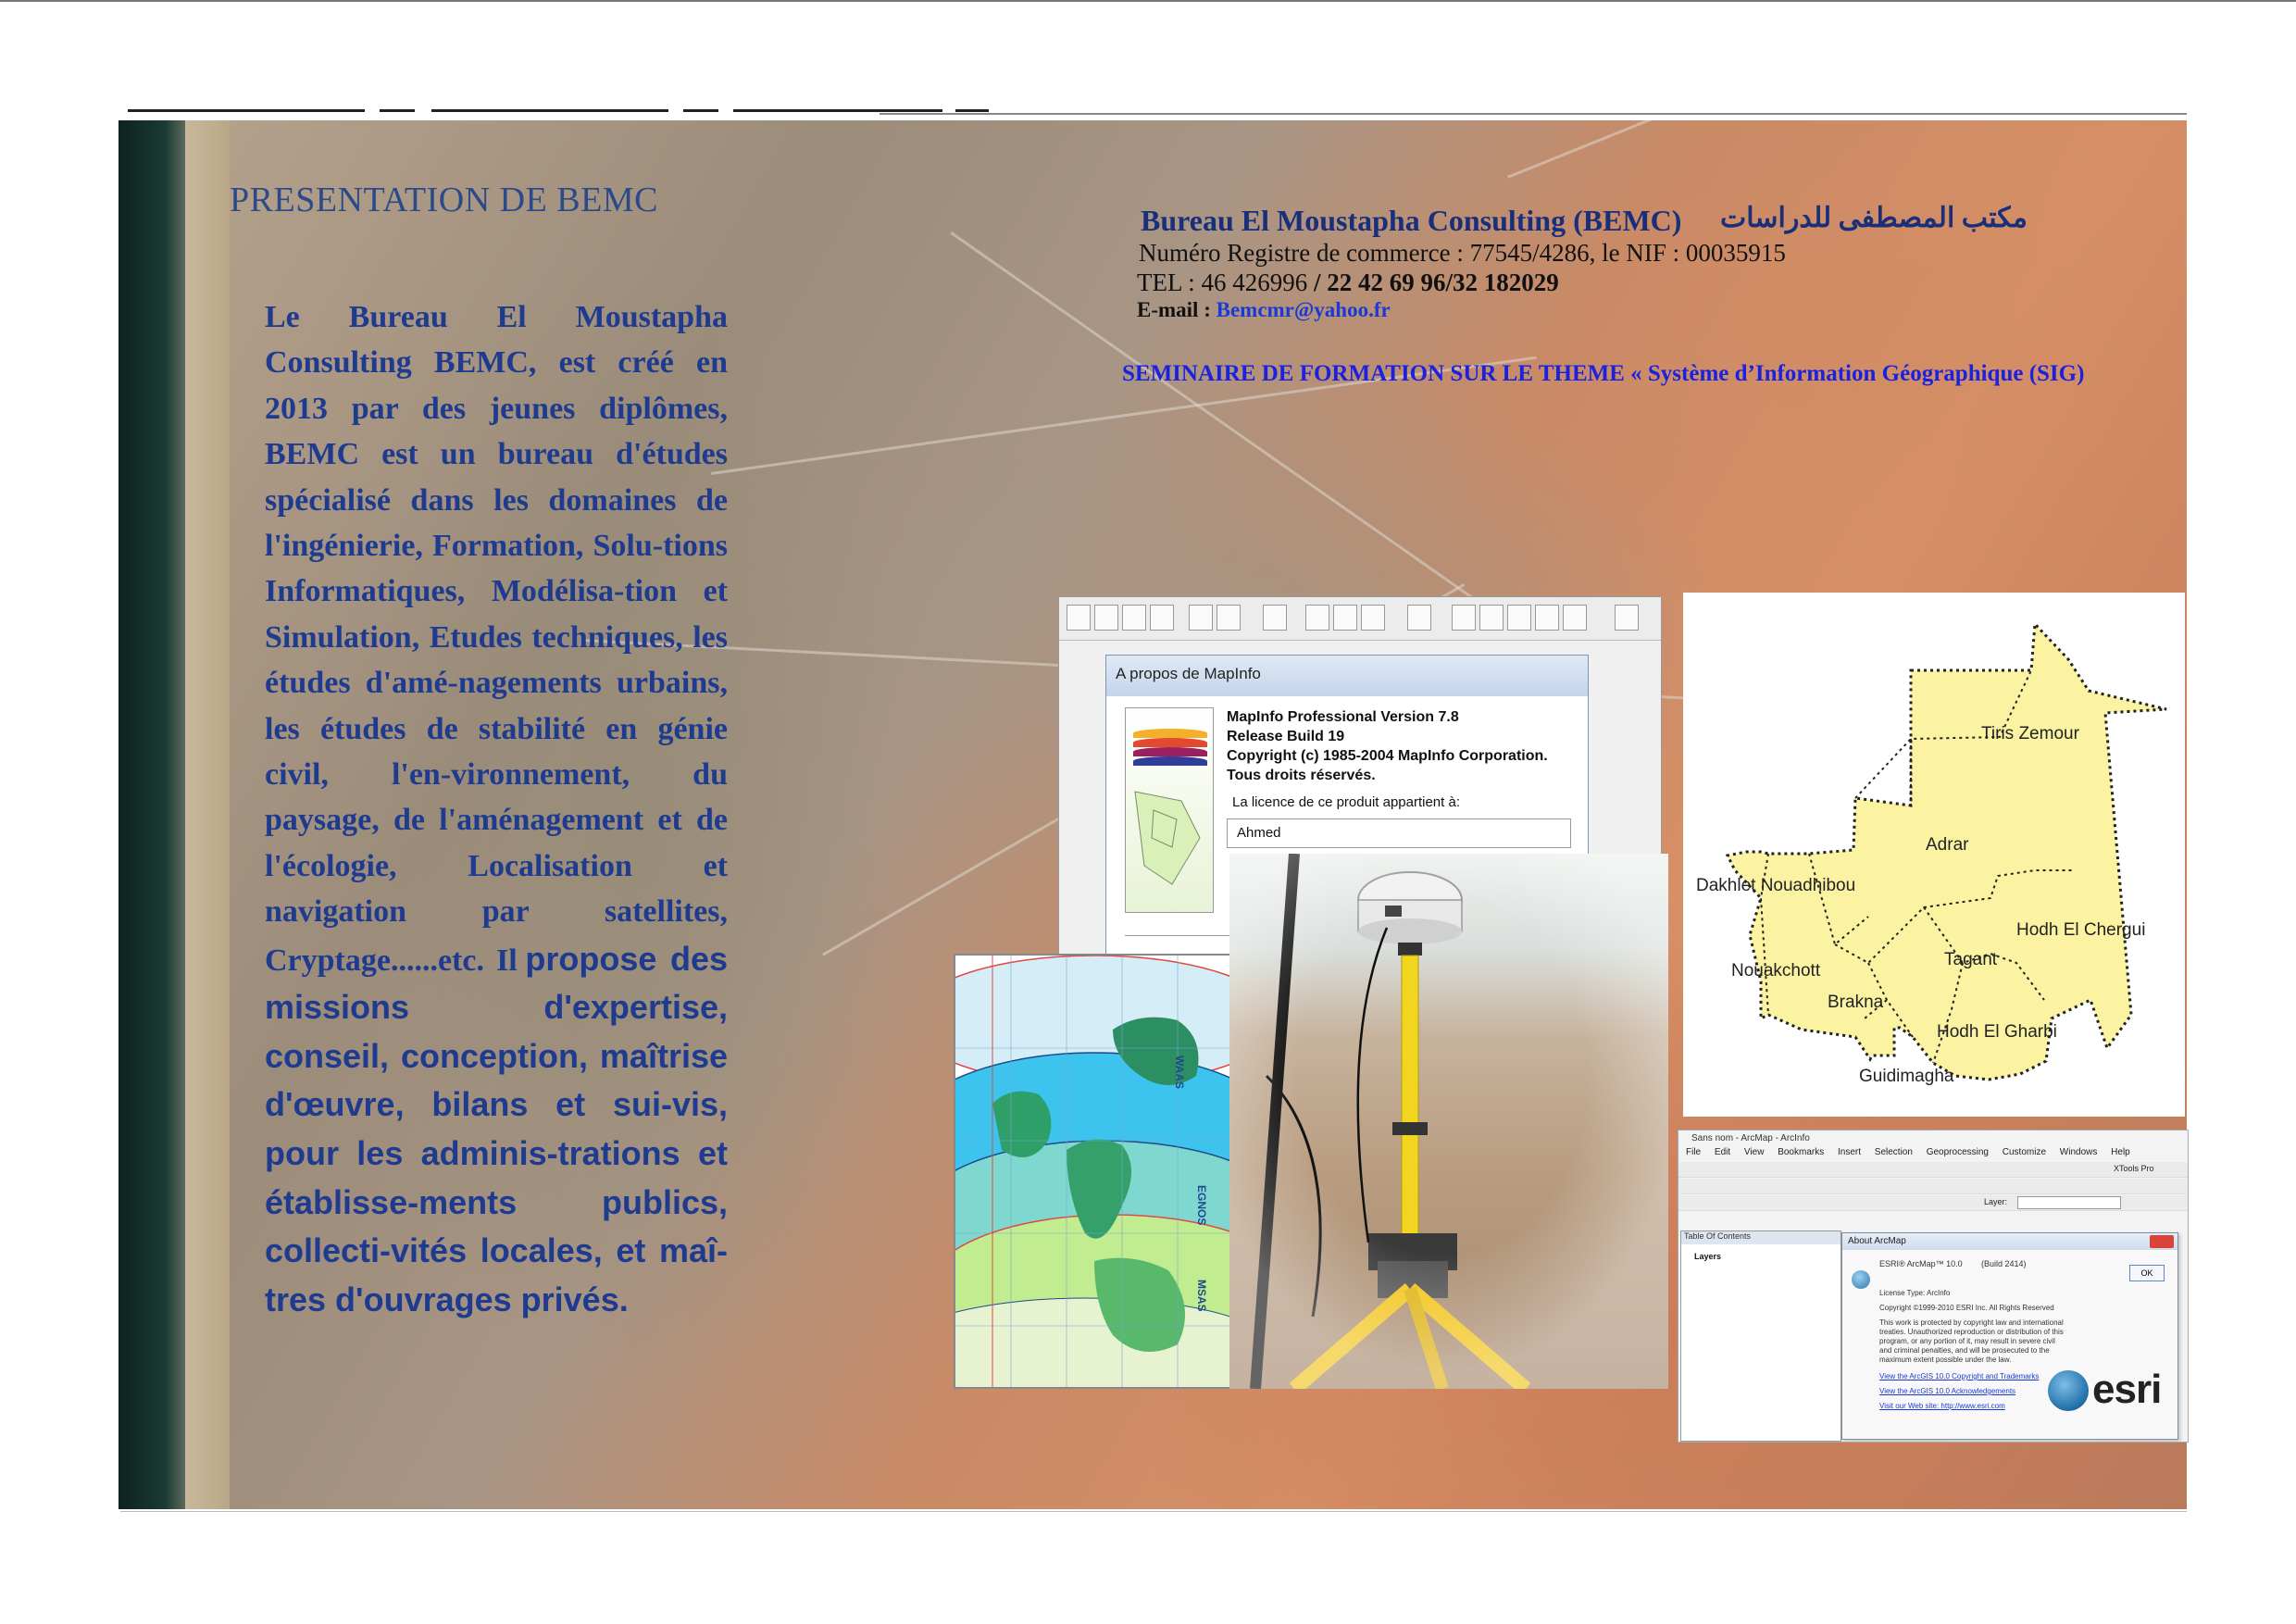  I want to click on about-build: (Build 2414), so click(2004, 1263).